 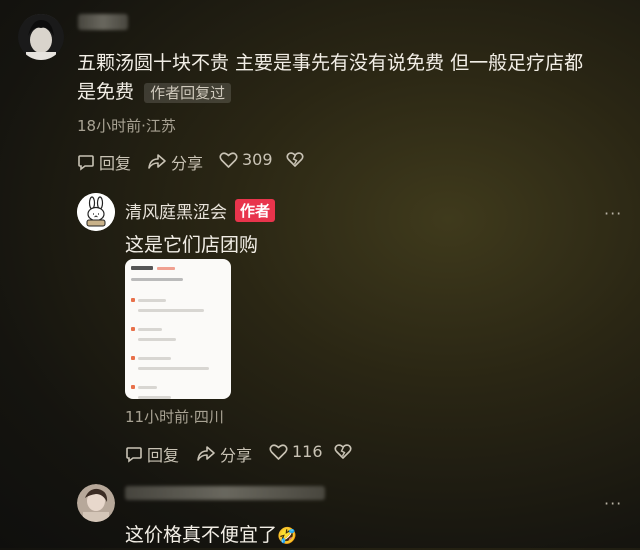 I want to click on reply-2-text-content: 这价格真不便宜了, so click(x=201, y=535).